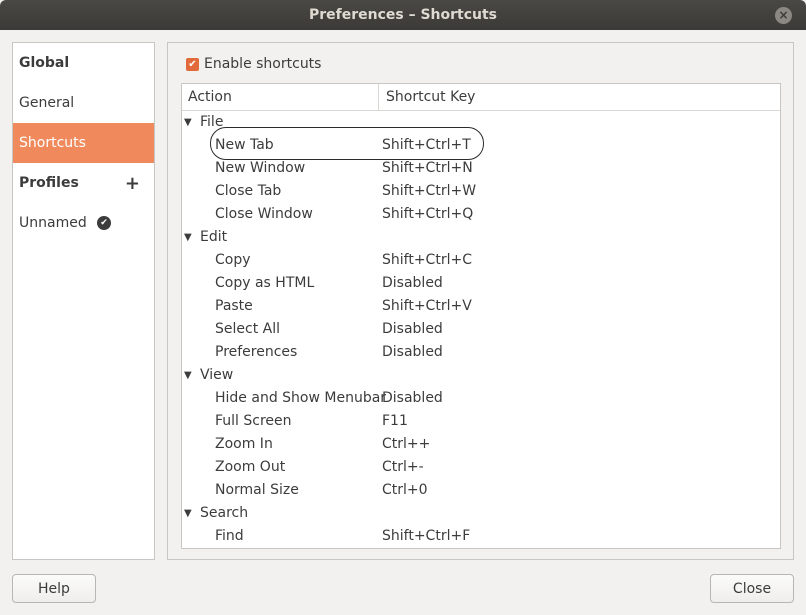  Describe the element at coordinates (214, 237) in the screenshot. I see `tree-group-label: Edit` at that location.